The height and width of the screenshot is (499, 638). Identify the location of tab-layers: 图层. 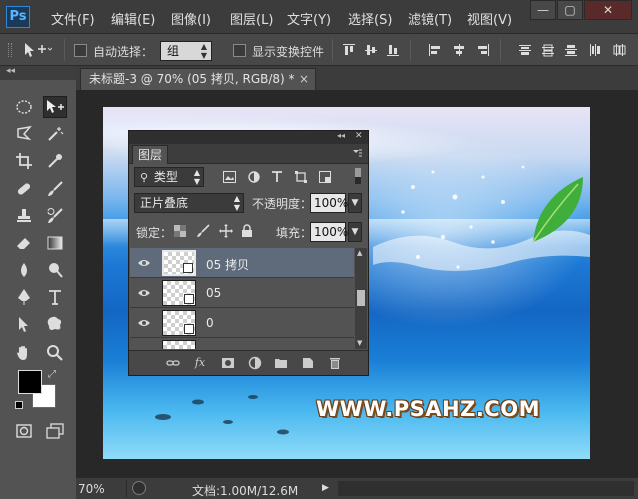
(150, 154).